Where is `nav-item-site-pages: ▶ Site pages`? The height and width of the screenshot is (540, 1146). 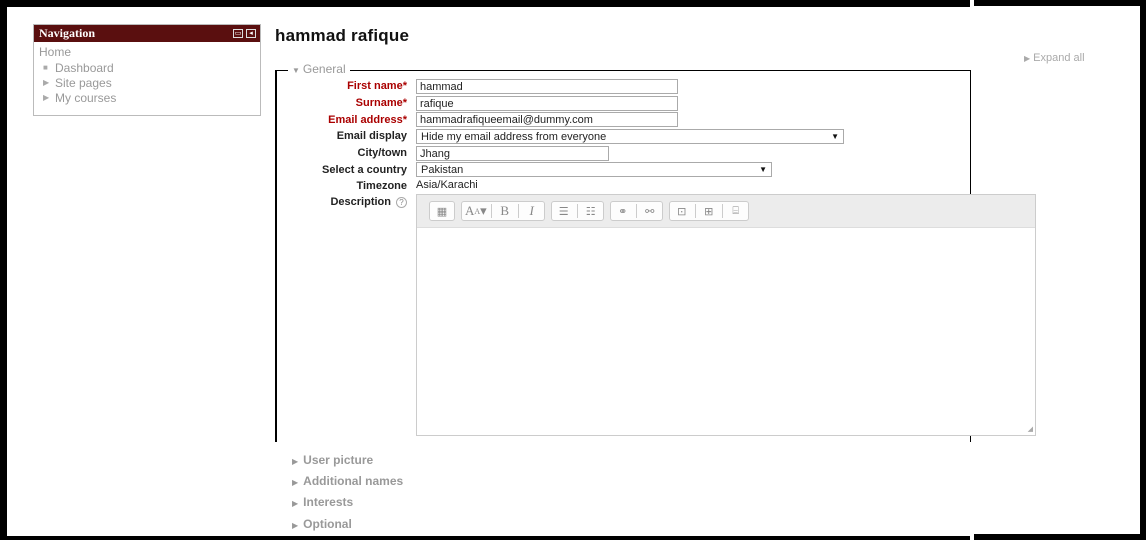 nav-item-site-pages: ▶ Site pages is located at coordinates (147, 82).